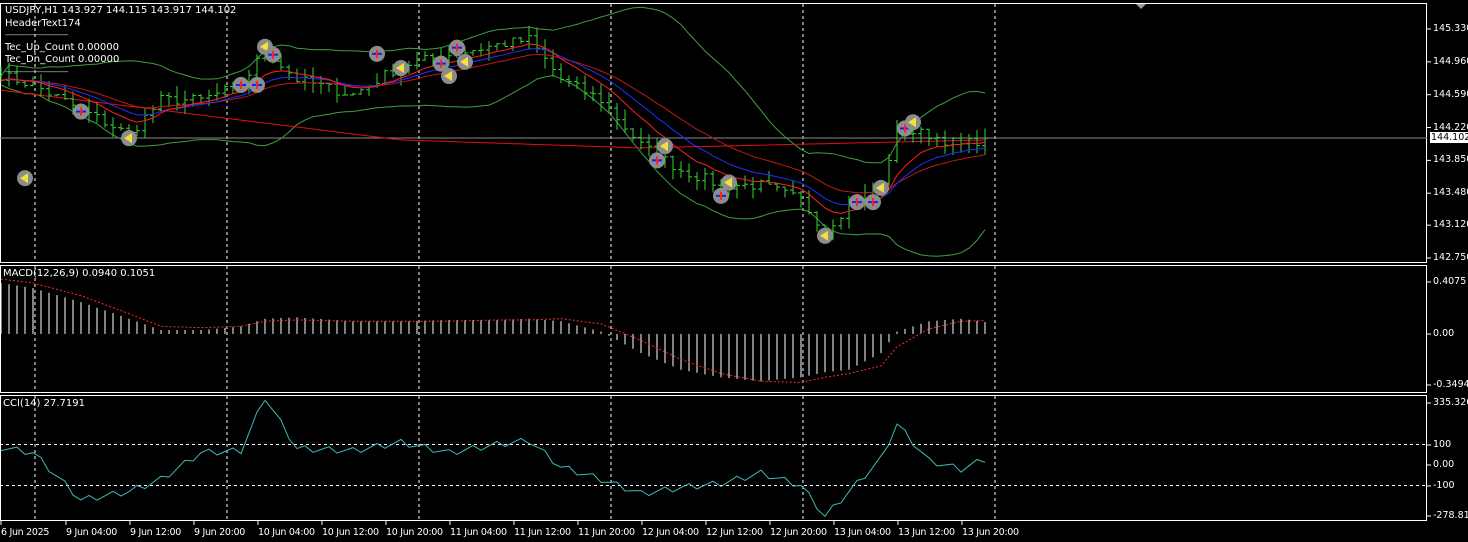  I want to click on price-axis-label: 143.120, so click(1450, 225).